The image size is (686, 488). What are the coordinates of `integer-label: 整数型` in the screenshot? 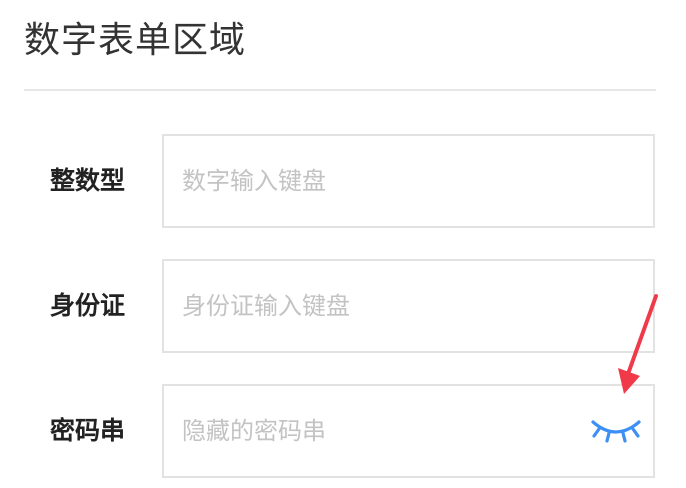 It's located at (88, 180).